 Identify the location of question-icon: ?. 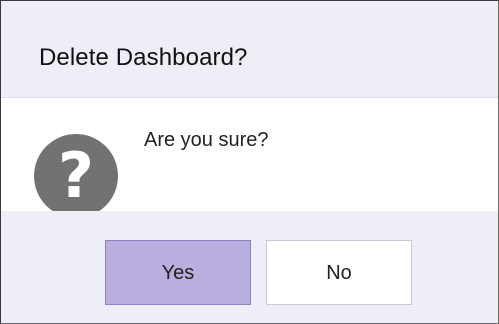
(76, 174).